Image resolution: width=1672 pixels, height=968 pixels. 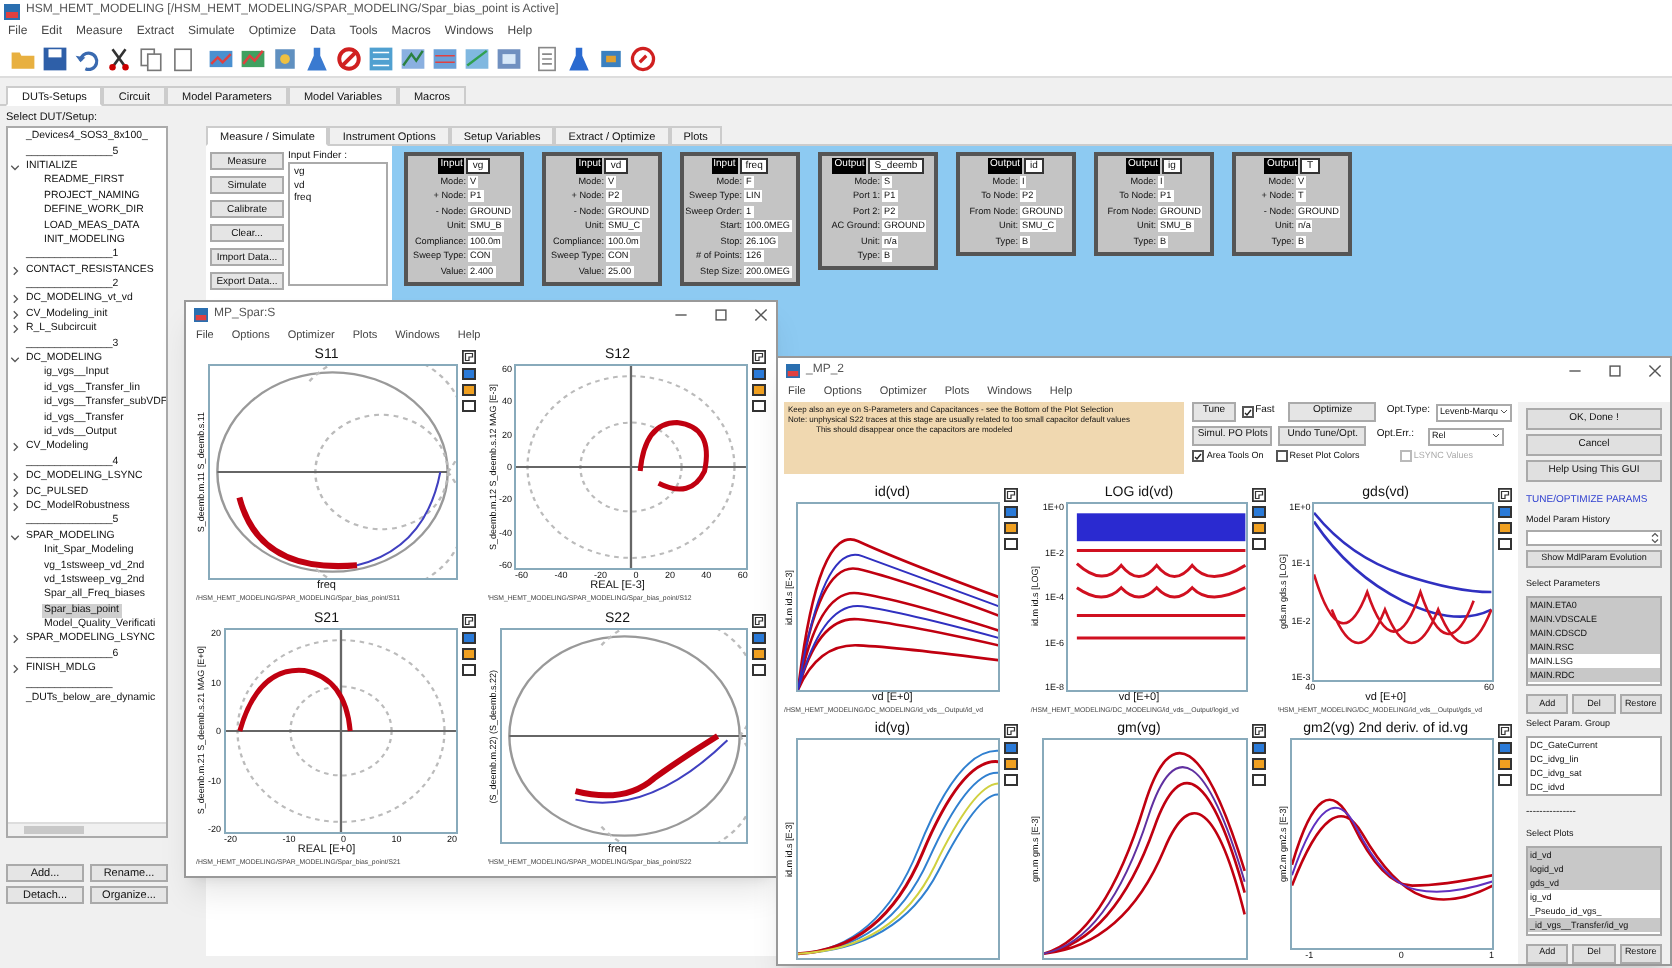 What do you see at coordinates (55, 58) in the screenshot?
I see `save-icon` at bounding box center [55, 58].